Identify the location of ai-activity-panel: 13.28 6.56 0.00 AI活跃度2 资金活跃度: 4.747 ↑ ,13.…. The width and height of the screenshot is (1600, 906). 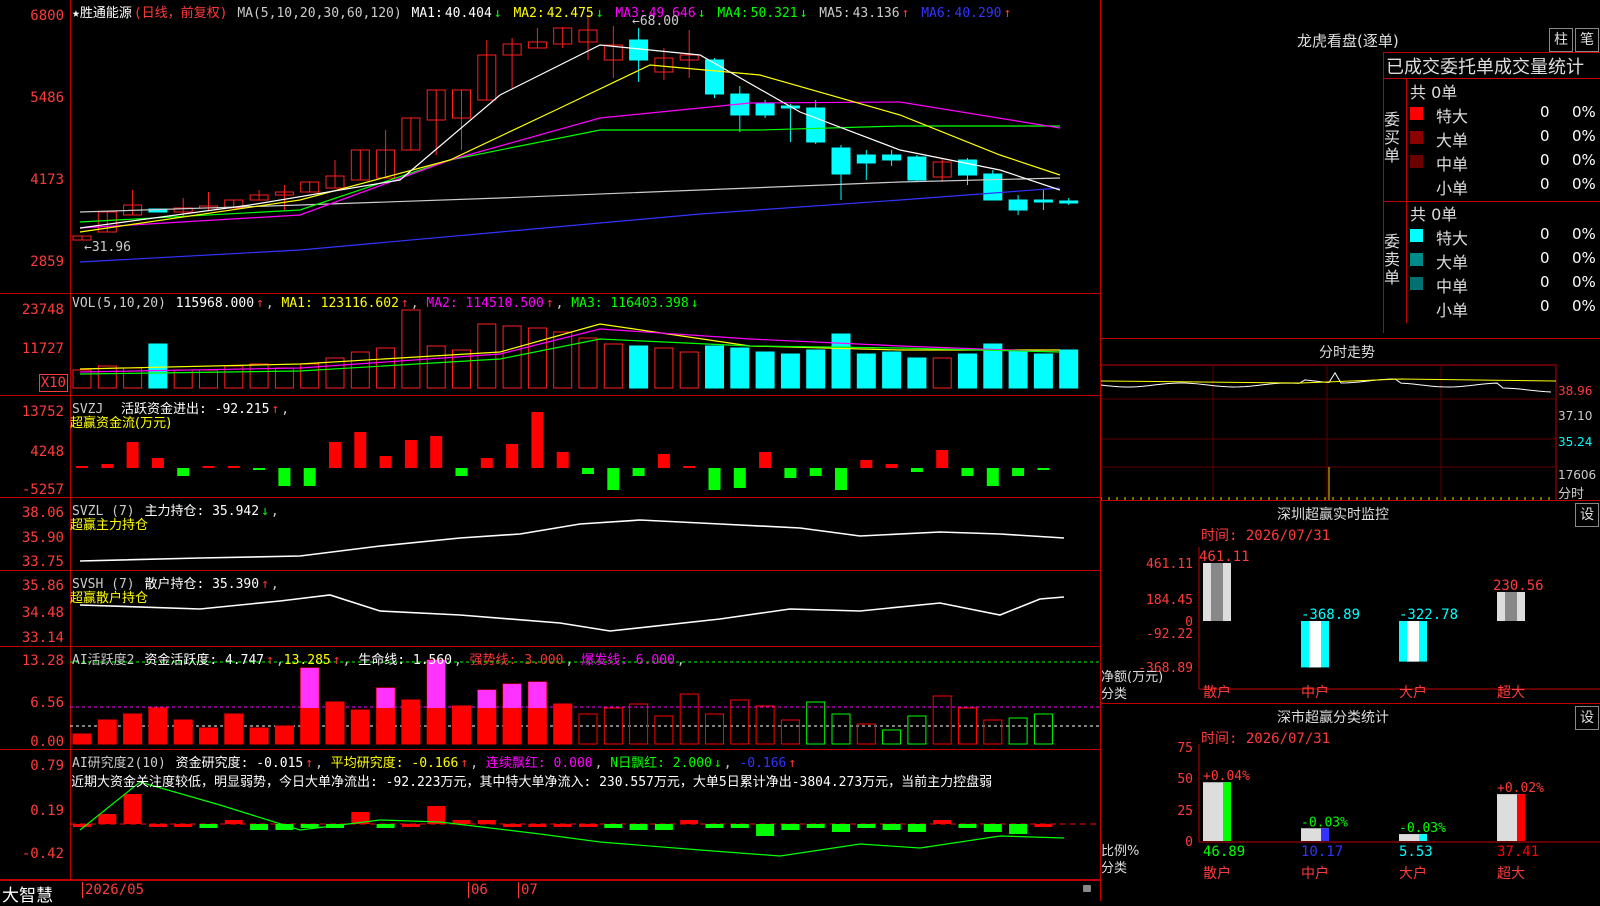
(550, 698).